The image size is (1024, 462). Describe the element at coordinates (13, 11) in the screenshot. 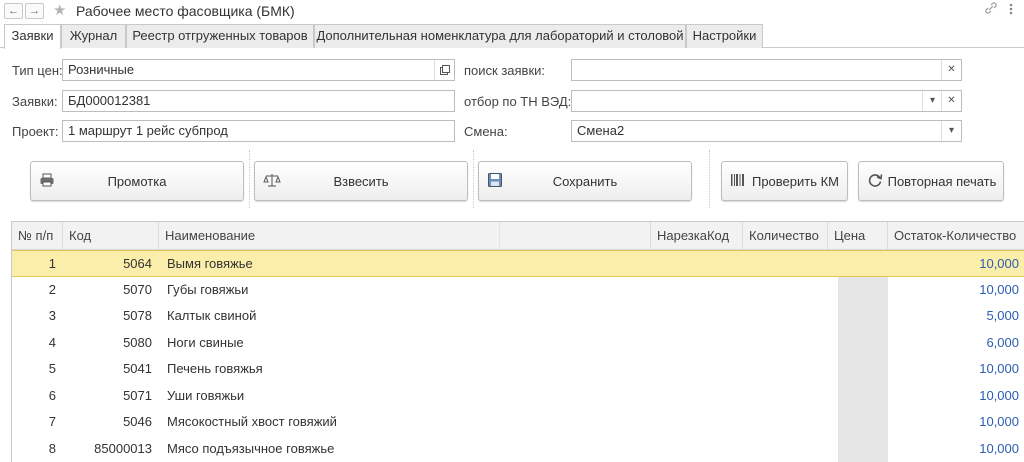

I see `back-button: ←` at that location.